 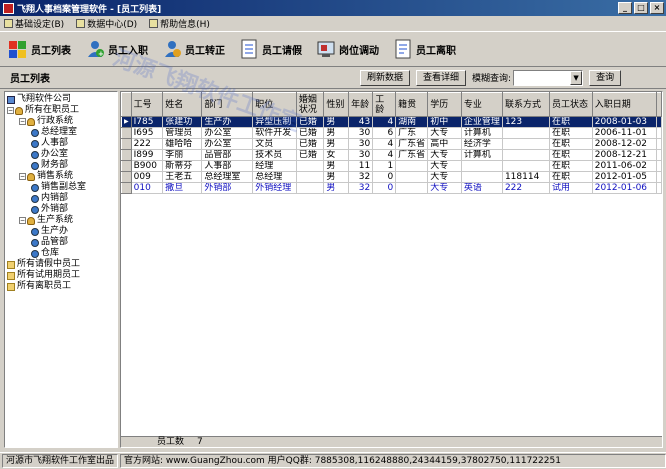 I want to click on tree-node: 总经理室, so click(x=61, y=132).